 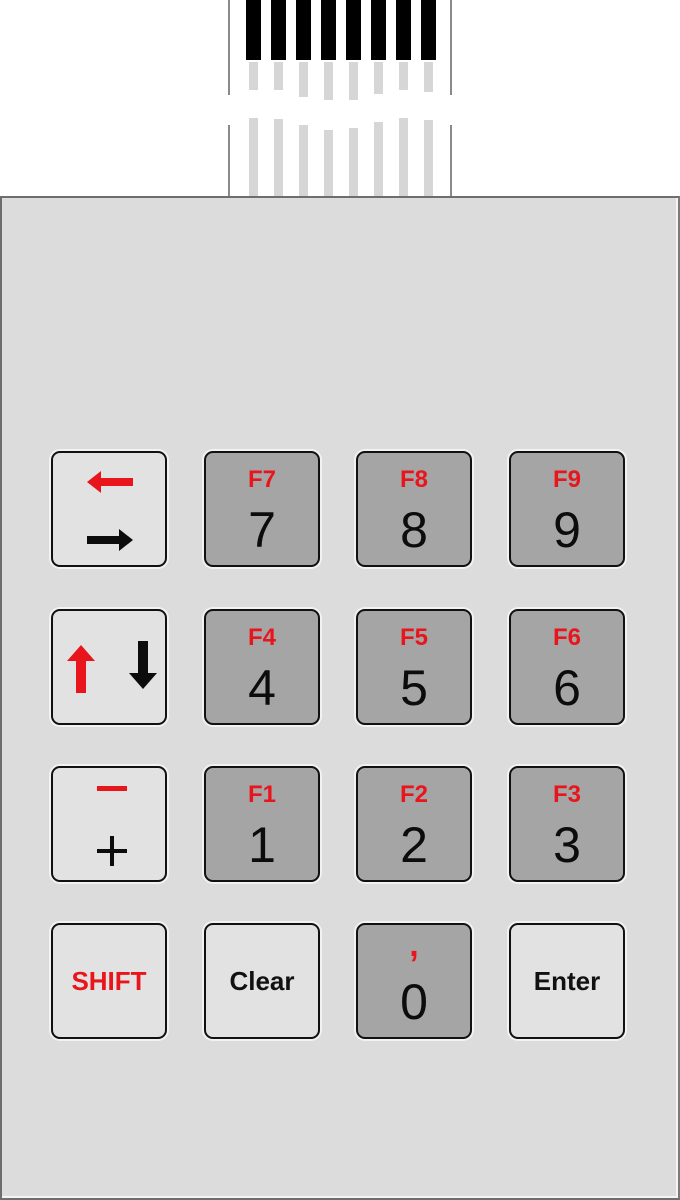 I want to click on key-fn-label: F1, so click(x=261, y=794).